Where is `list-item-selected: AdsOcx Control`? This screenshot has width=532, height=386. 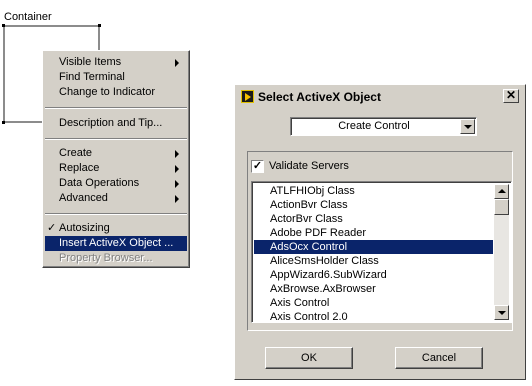
list-item-selected: AdsOcx Control is located at coordinates (373, 247).